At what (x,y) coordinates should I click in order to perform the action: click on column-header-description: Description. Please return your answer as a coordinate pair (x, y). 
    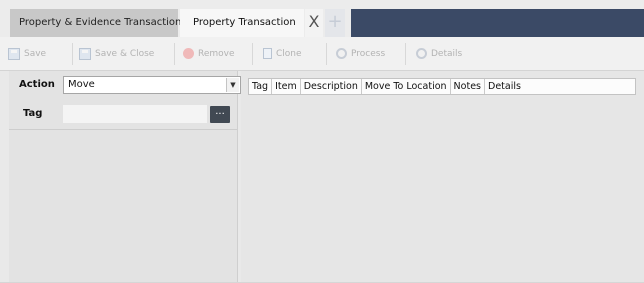
    Looking at the image, I should click on (331, 86).